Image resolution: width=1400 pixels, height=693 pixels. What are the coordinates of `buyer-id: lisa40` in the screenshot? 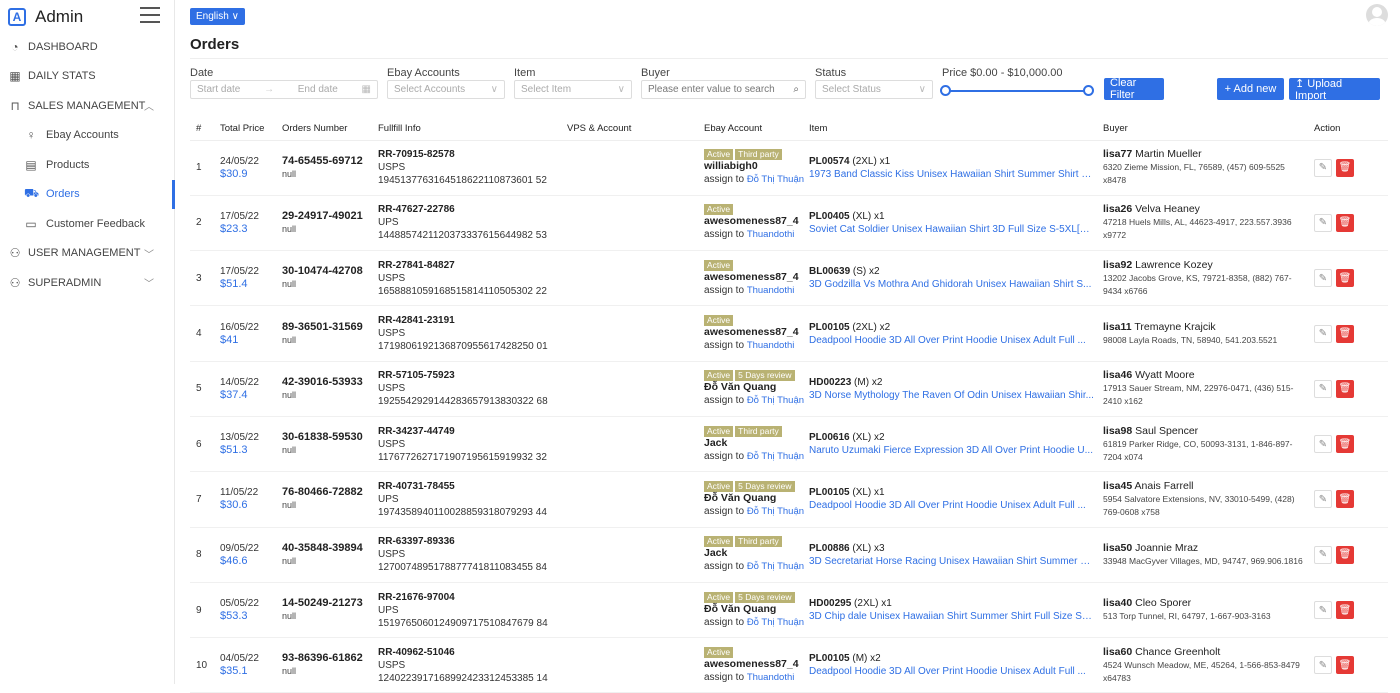 It's located at (1118, 603).